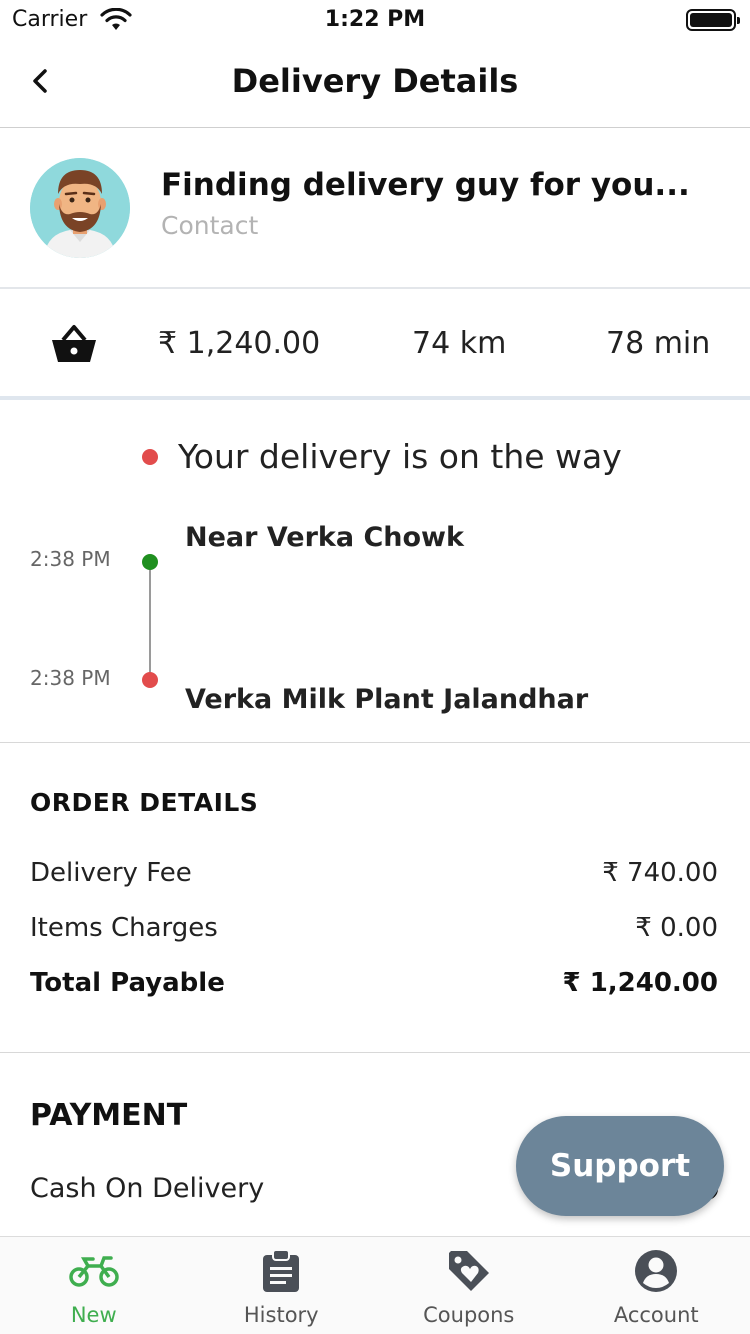 The height and width of the screenshot is (1334, 750). What do you see at coordinates (375, 81) in the screenshot?
I see `page-title: Delivery Details` at bounding box center [375, 81].